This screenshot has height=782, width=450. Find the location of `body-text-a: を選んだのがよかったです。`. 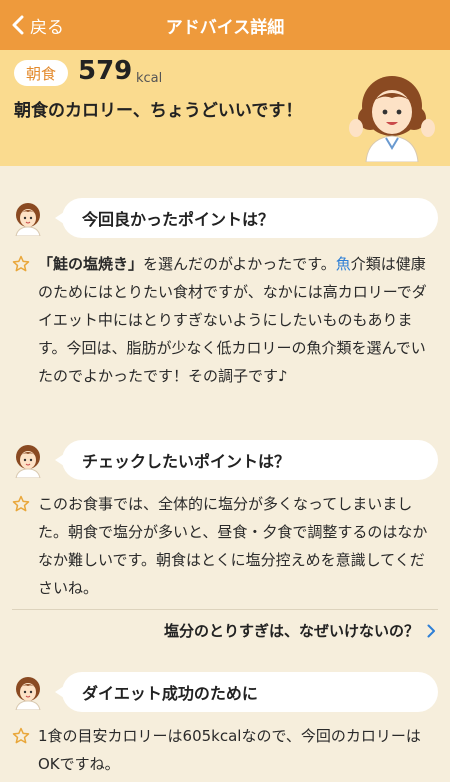

body-text-a: を選んだのがよかったです。 is located at coordinates (239, 264).